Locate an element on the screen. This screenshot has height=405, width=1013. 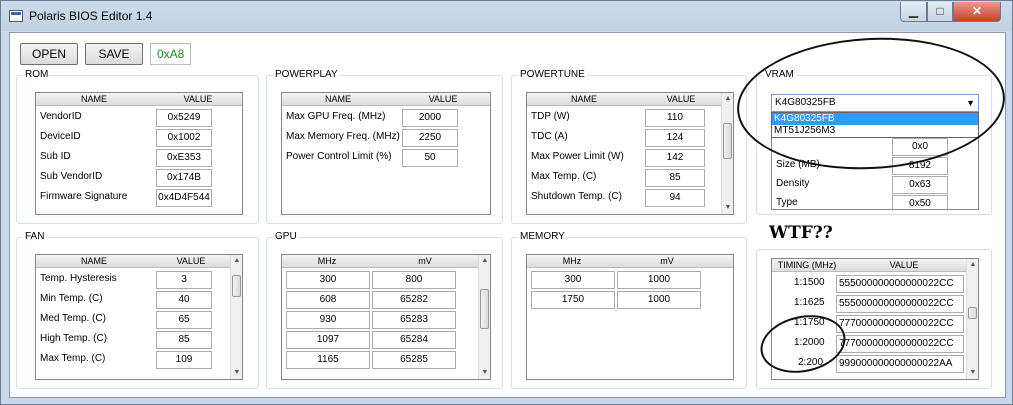
powertune-row-label: Max Temp. (C) is located at coordinates (564, 176).